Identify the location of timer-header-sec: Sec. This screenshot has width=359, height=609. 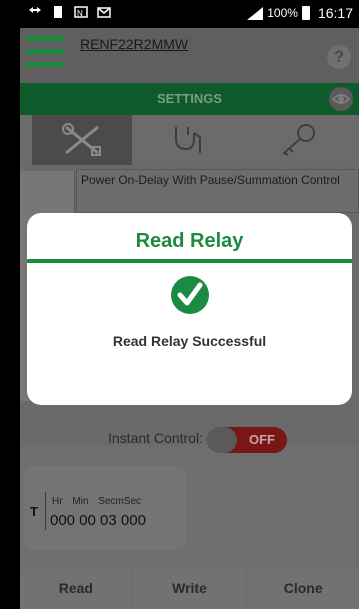
(107, 501).